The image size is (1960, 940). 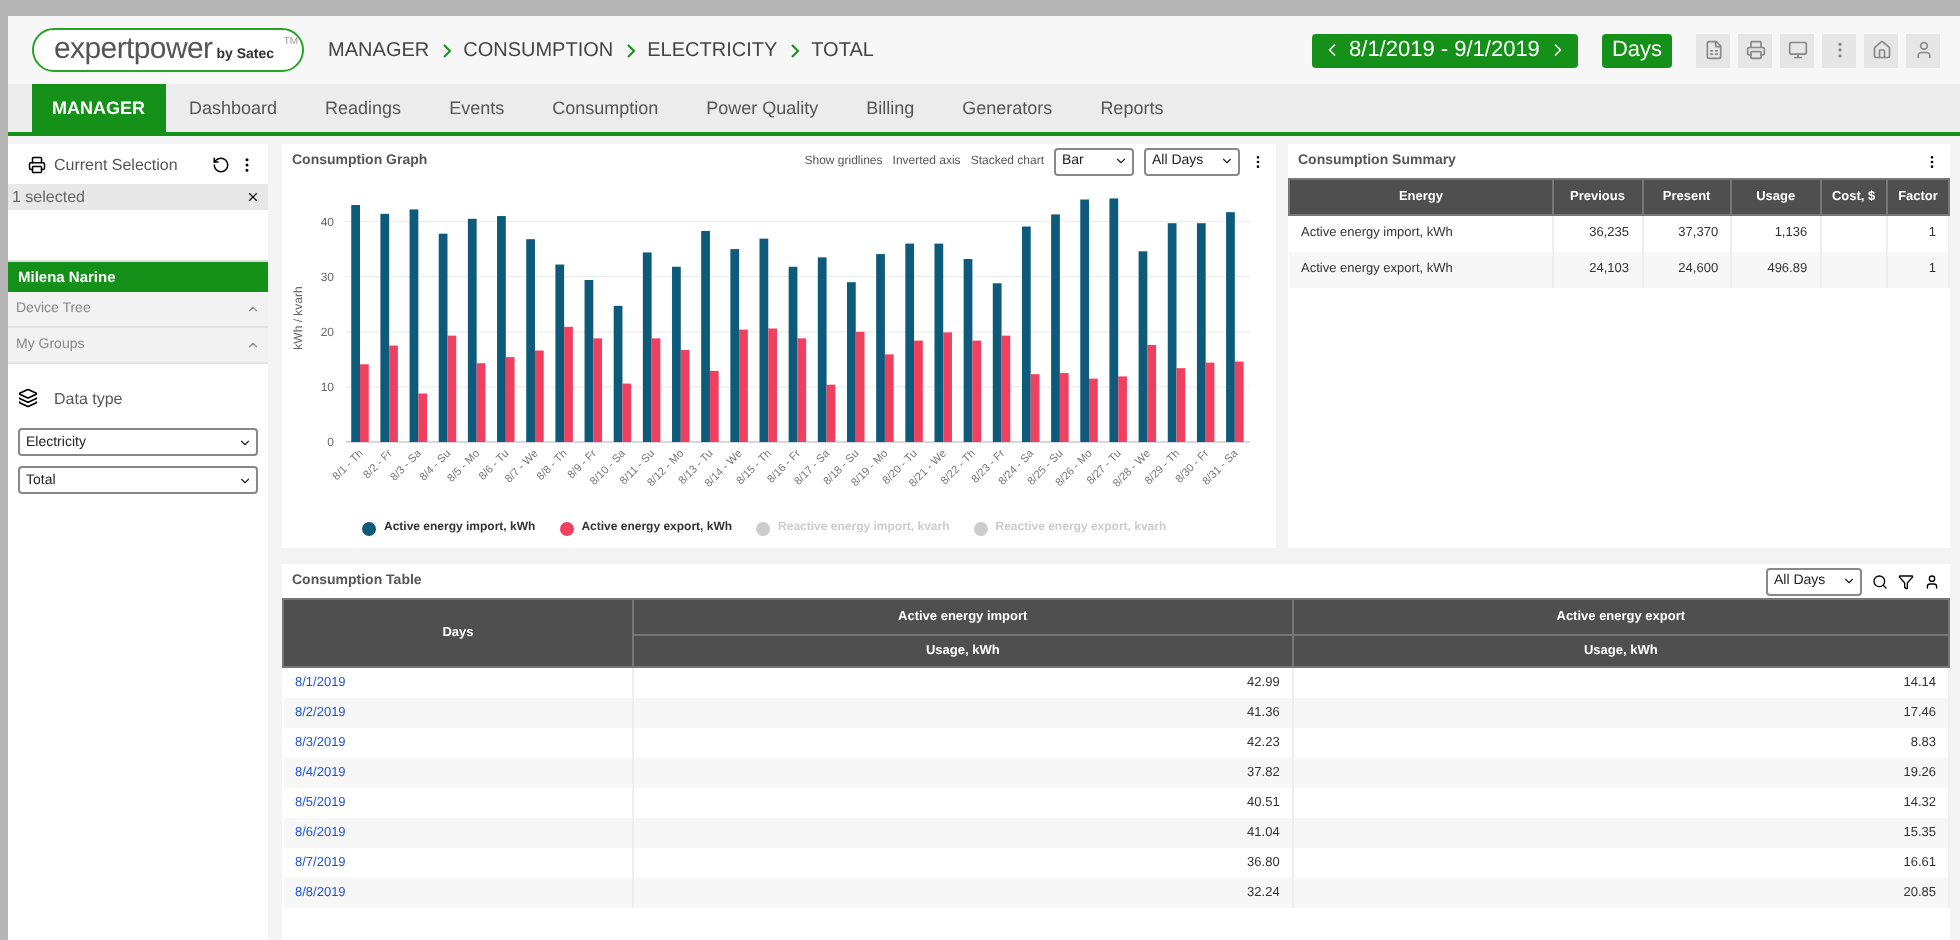 I want to click on undo-icon, so click(x=221, y=164).